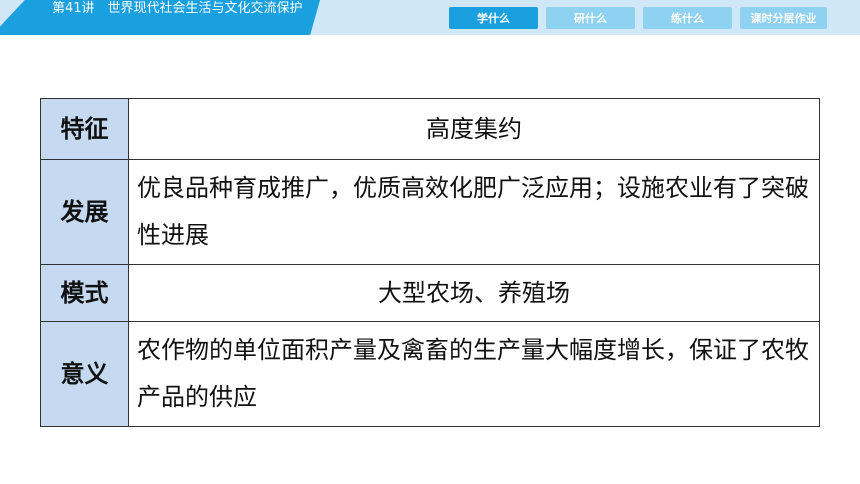 The width and height of the screenshot is (860, 484). I want to click on table-row: 特征 高度集约, so click(430, 129).